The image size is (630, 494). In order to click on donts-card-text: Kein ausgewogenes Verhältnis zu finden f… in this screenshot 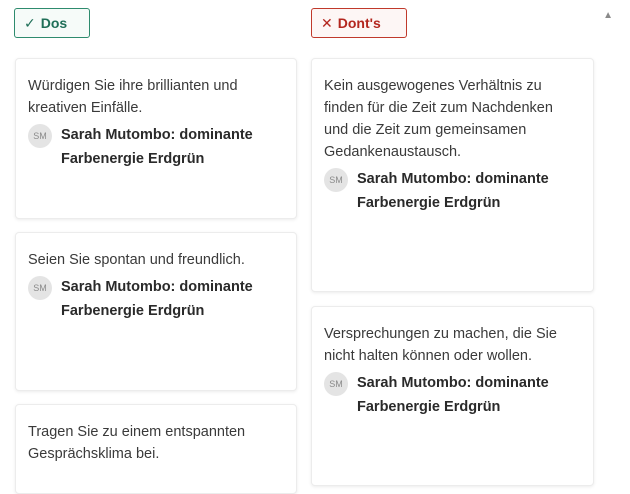, I will do `click(438, 119)`.